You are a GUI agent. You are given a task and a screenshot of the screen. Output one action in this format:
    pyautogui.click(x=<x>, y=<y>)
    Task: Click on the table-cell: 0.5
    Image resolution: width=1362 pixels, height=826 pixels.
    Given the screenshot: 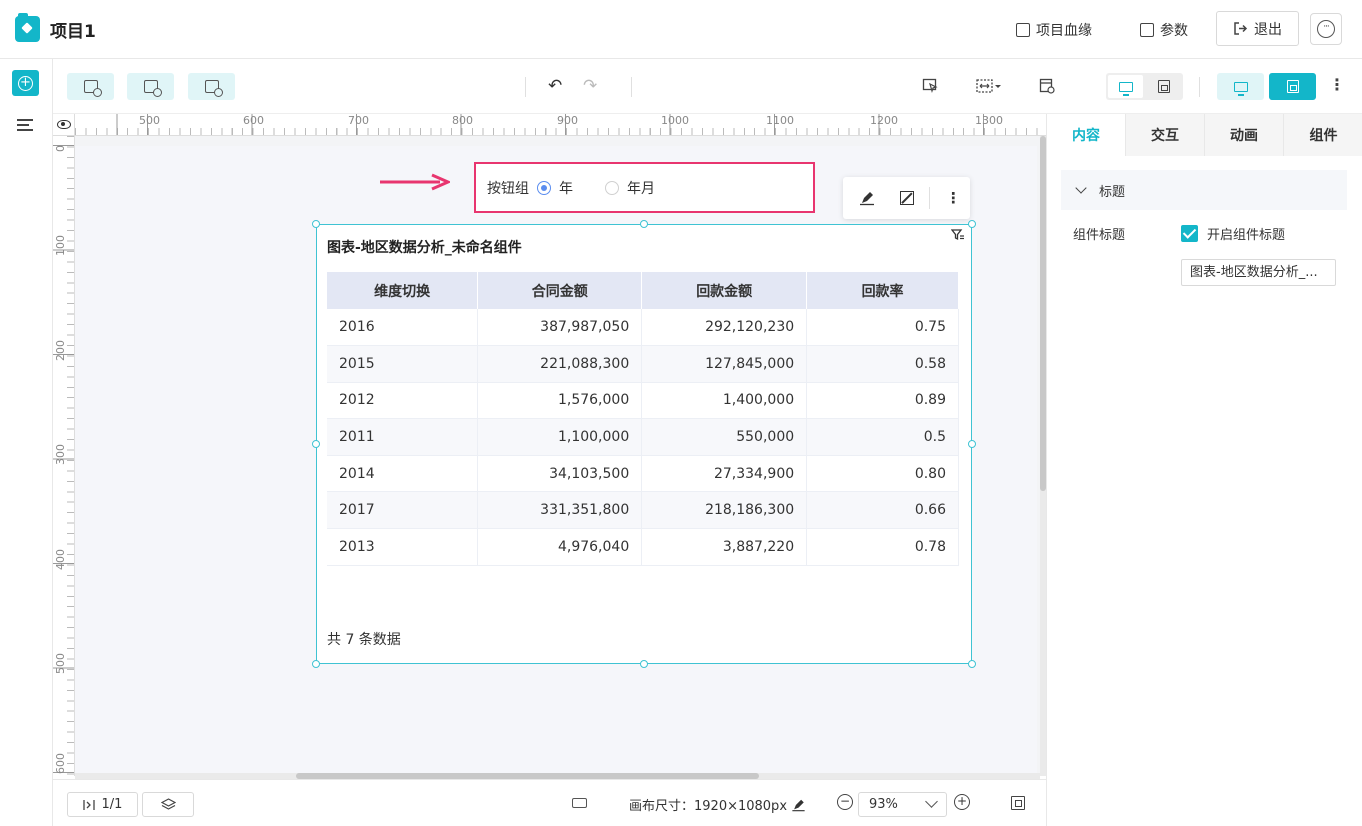 What is the action you would take?
    pyautogui.click(x=882, y=437)
    